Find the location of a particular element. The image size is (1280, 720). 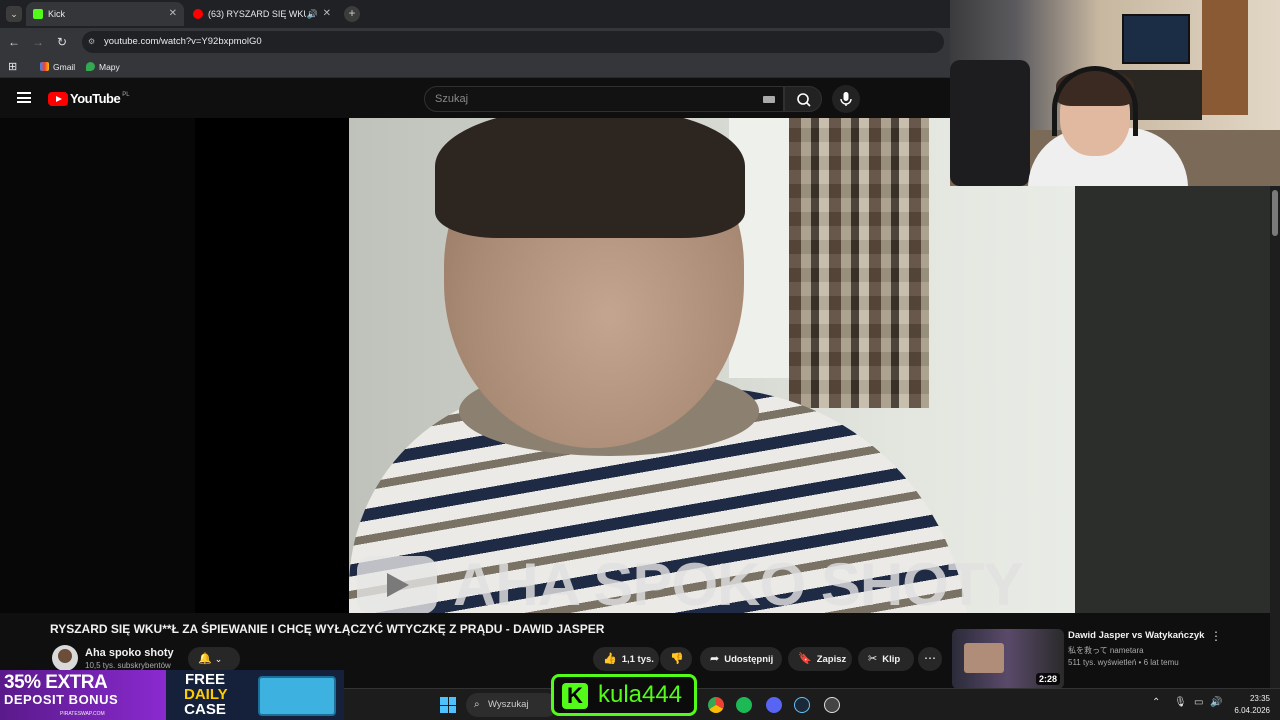

youtube-logo: YouTube PL is located at coordinates (89, 99).